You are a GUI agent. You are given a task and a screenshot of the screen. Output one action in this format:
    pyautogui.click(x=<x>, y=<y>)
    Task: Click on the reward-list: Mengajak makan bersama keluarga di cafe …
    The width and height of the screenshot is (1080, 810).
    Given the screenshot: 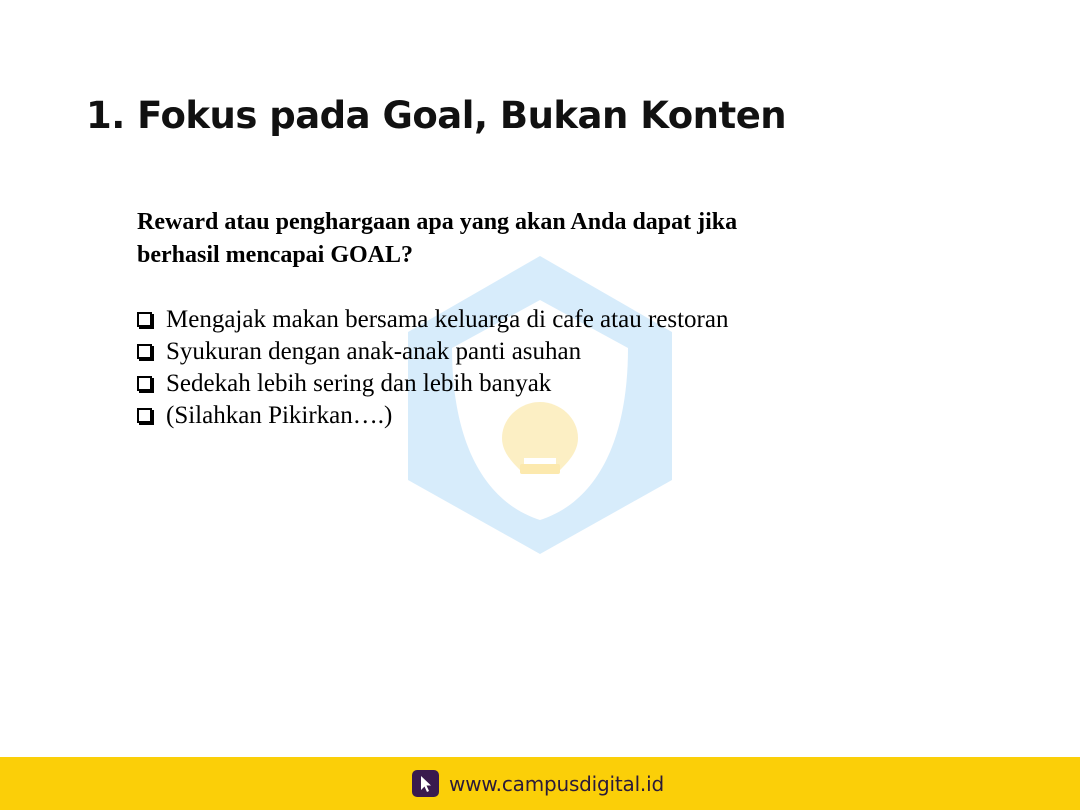 What is the action you would take?
    pyautogui.click(x=432, y=368)
    